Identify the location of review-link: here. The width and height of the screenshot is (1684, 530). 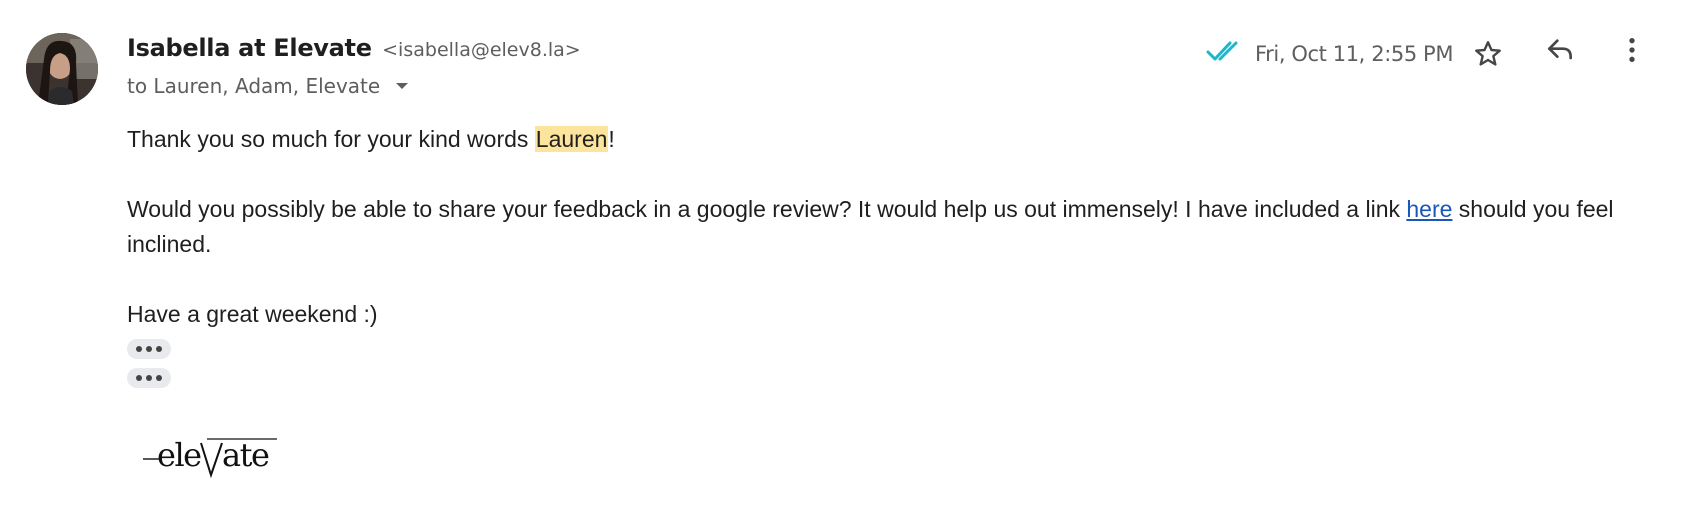
(1429, 209).